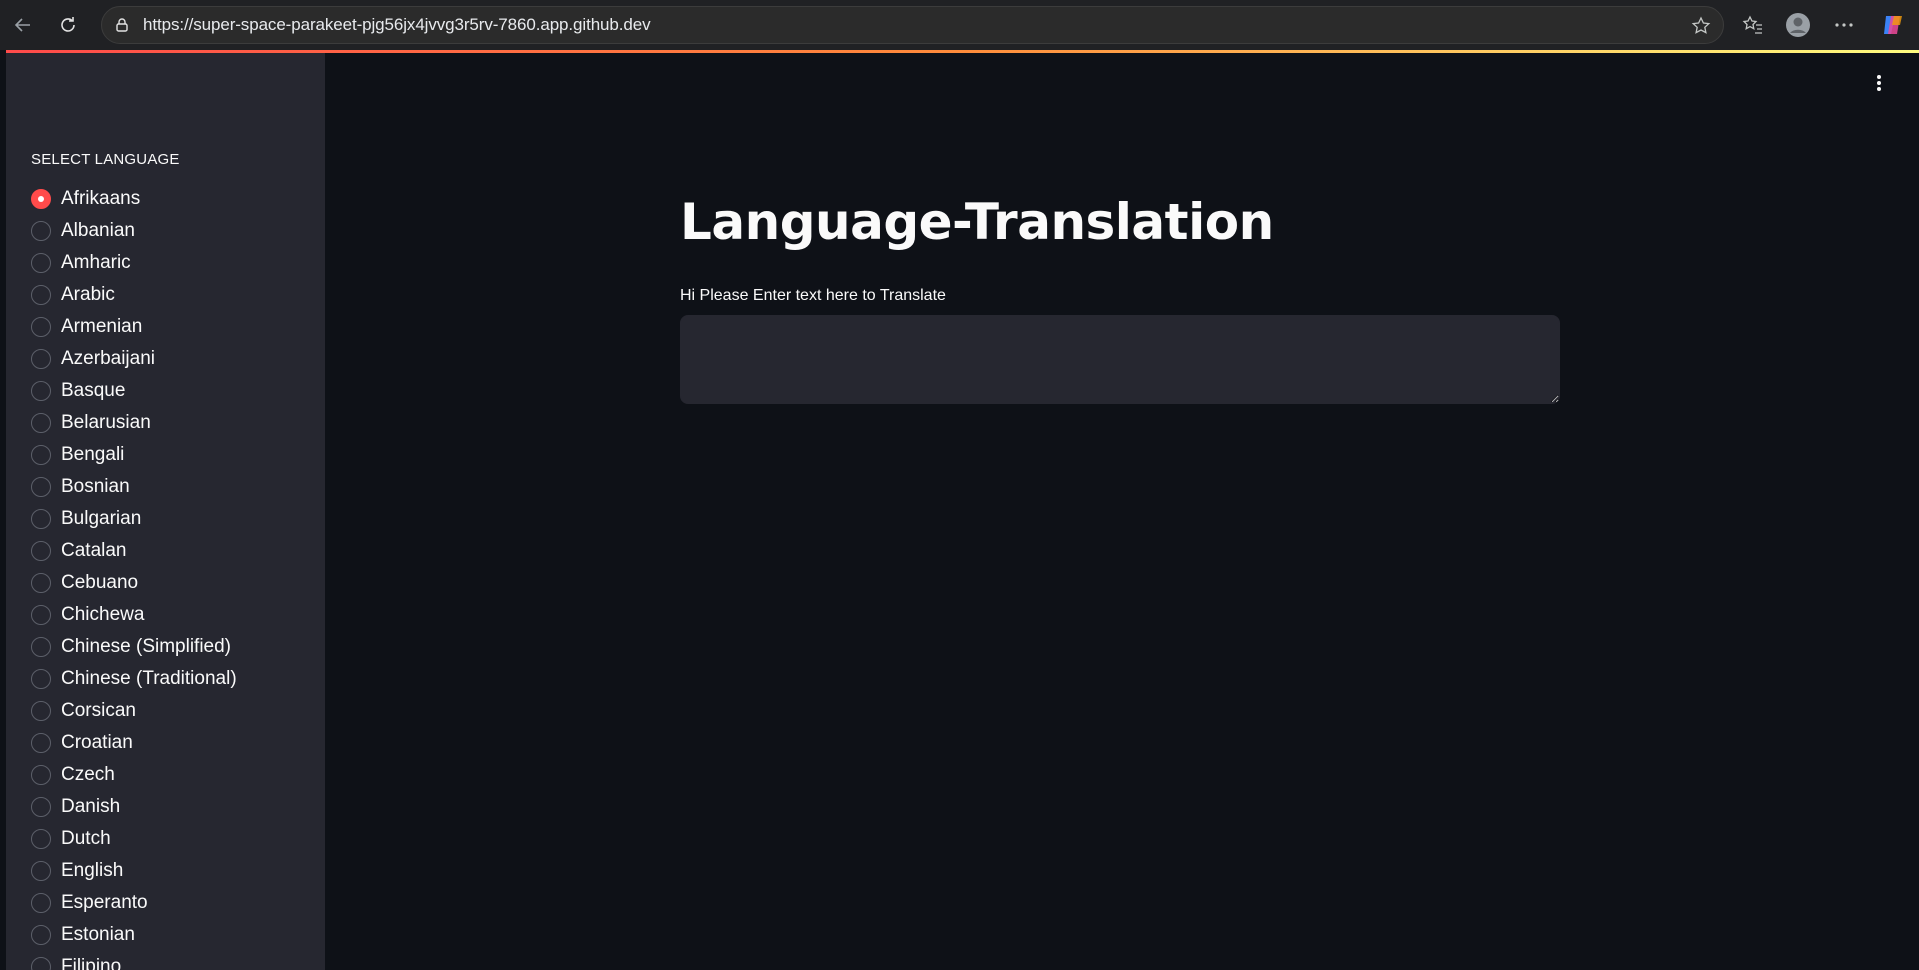  What do you see at coordinates (176, 231) in the screenshot?
I see `language-option: Albanian` at bounding box center [176, 231].